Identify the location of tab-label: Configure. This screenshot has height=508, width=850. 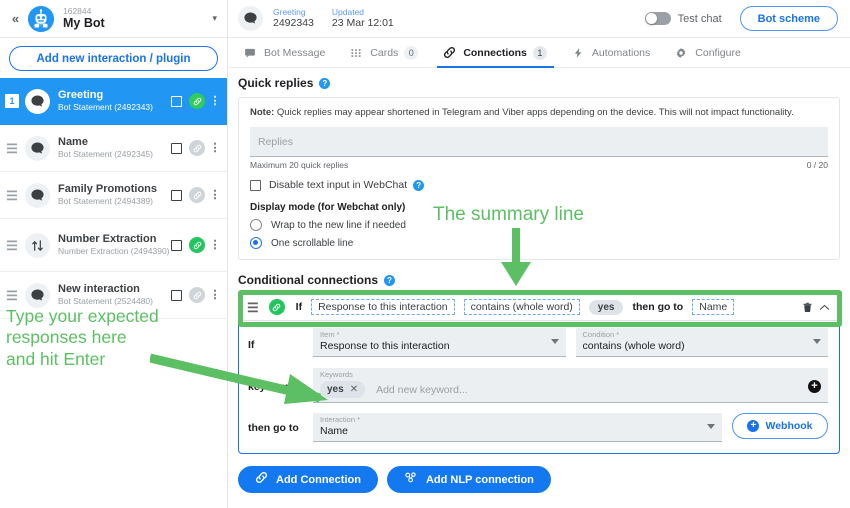
(718, 52).